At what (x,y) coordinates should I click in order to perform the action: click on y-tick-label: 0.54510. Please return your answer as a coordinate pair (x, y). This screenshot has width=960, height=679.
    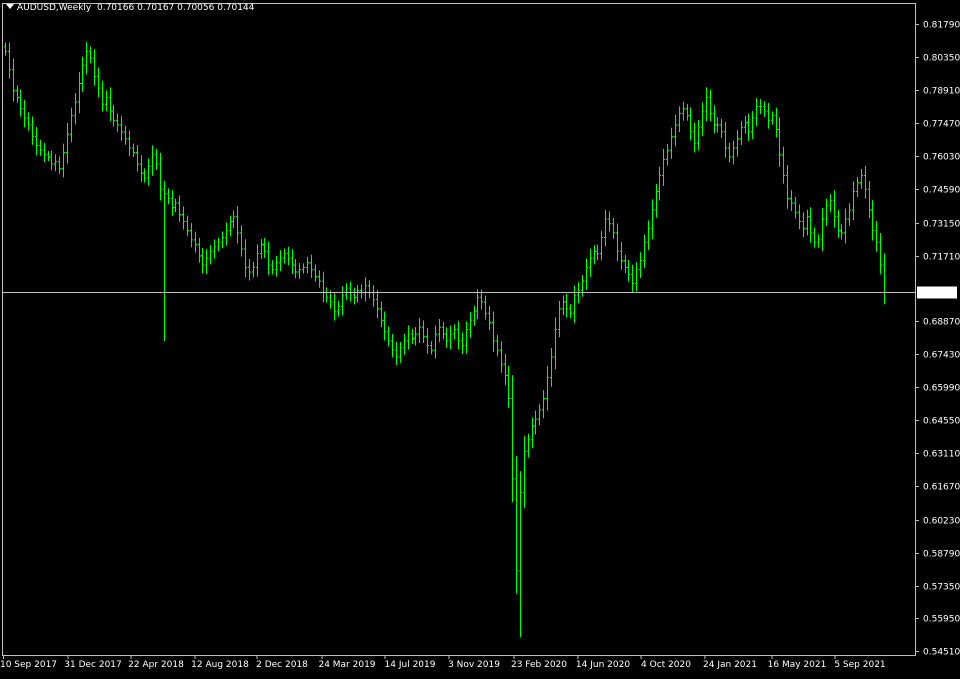
    Looking at the image, I should click on (941, 653).